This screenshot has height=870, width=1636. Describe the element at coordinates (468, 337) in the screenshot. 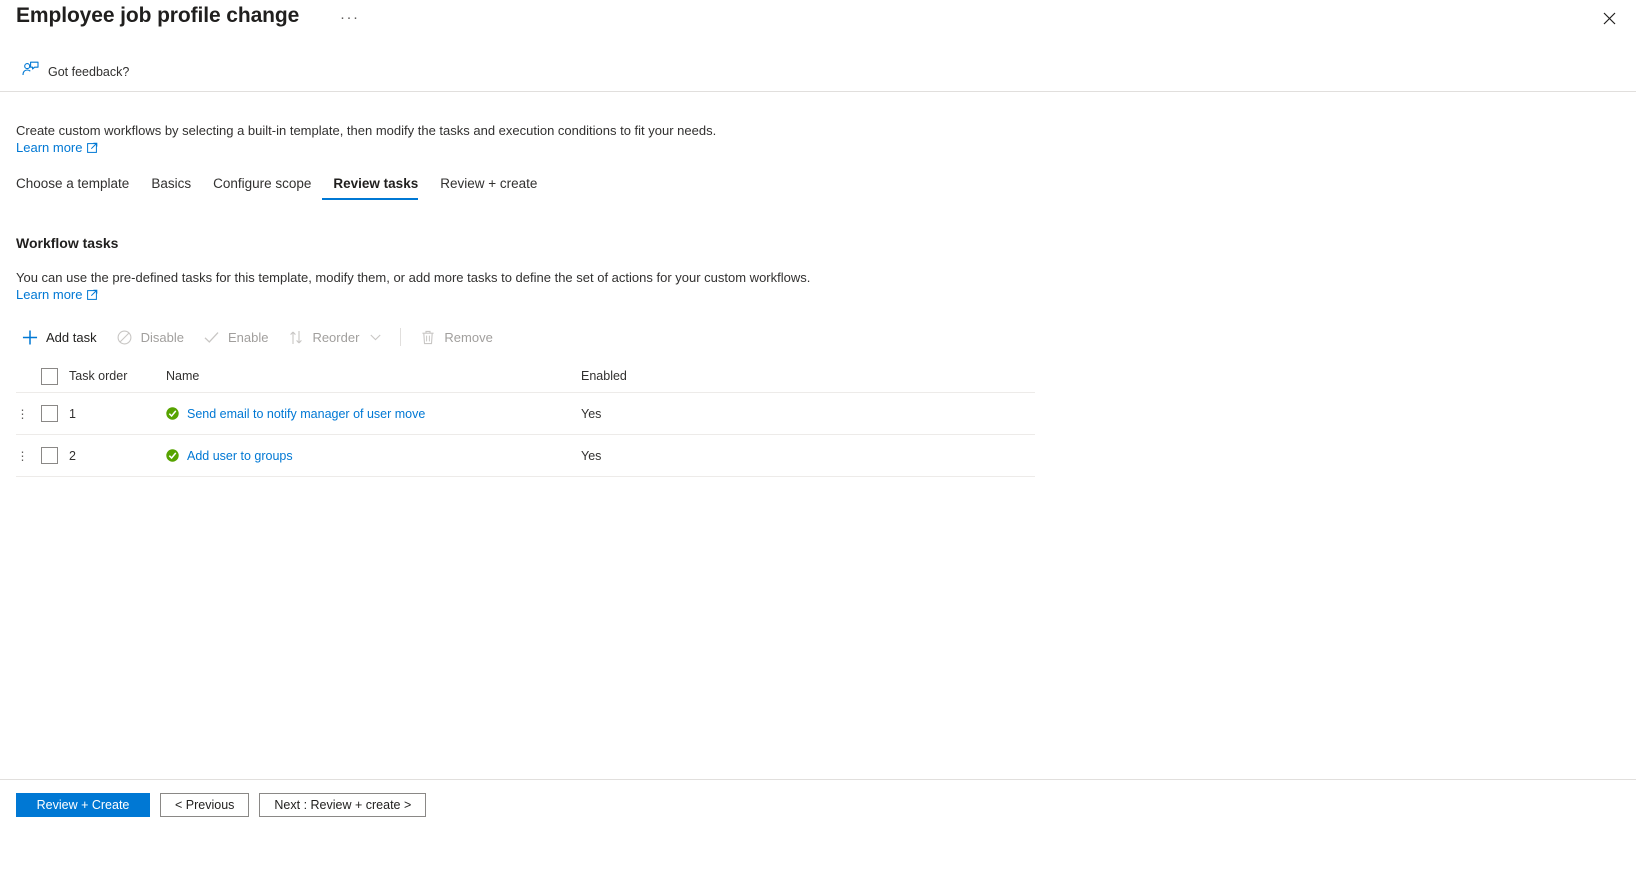

I see `remove-task-label: Remove` at that location.